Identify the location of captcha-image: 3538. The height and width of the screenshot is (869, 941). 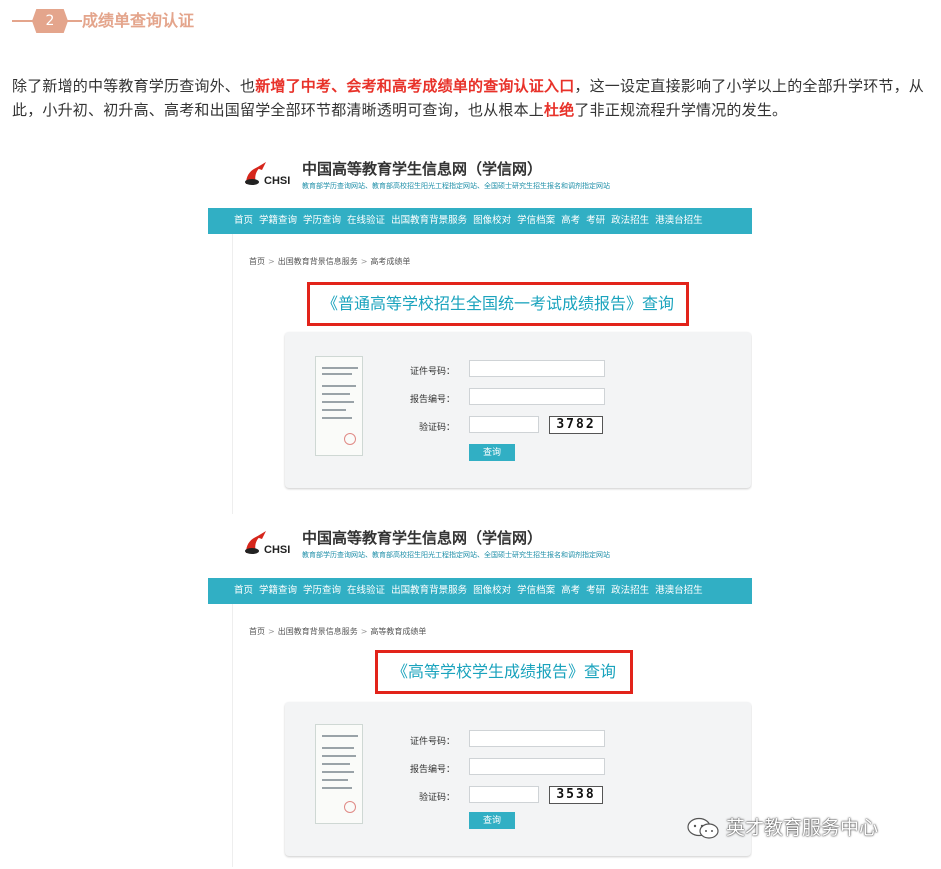
(576, 795).